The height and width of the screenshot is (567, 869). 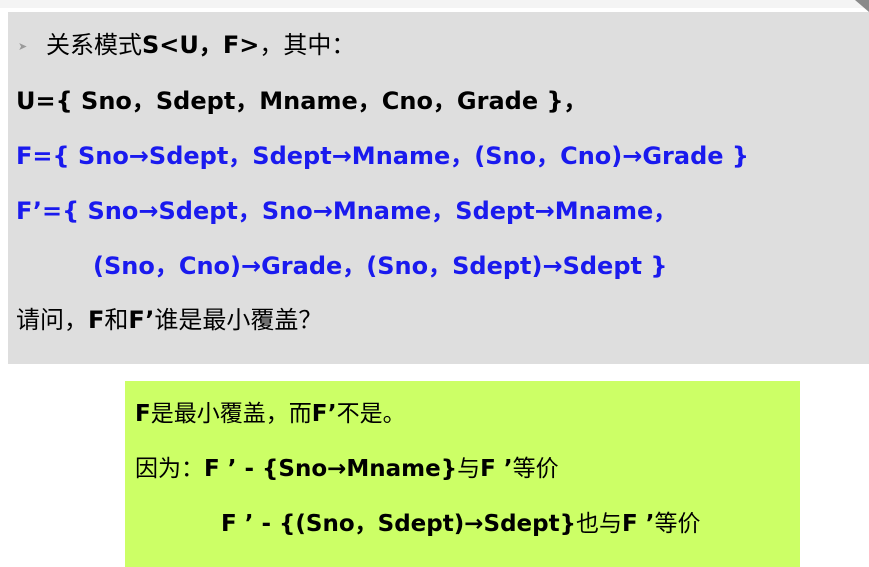 What do you see at coordinates (302, 101) in the screenshot?
I see `u-definition: U={ Sno，Sdept，Mname，Cno，Grade }，` at bounding box center [302, 101].